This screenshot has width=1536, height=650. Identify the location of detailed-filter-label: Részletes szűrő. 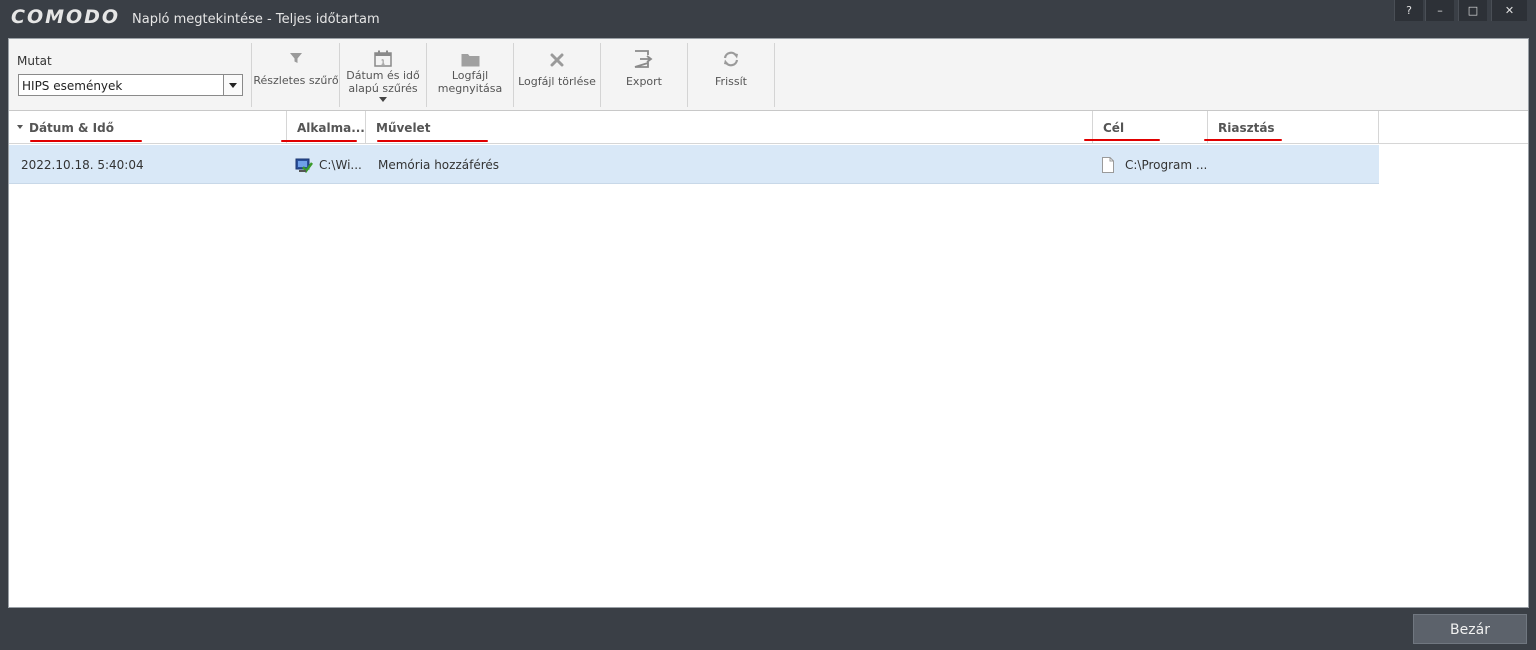
(296, 80).